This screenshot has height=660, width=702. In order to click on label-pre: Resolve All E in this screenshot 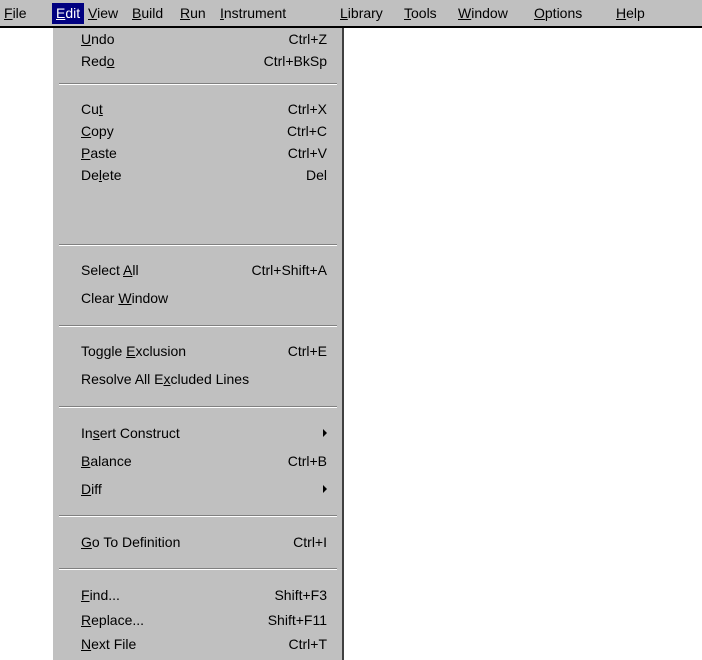, I will do `click(122, 379)`.